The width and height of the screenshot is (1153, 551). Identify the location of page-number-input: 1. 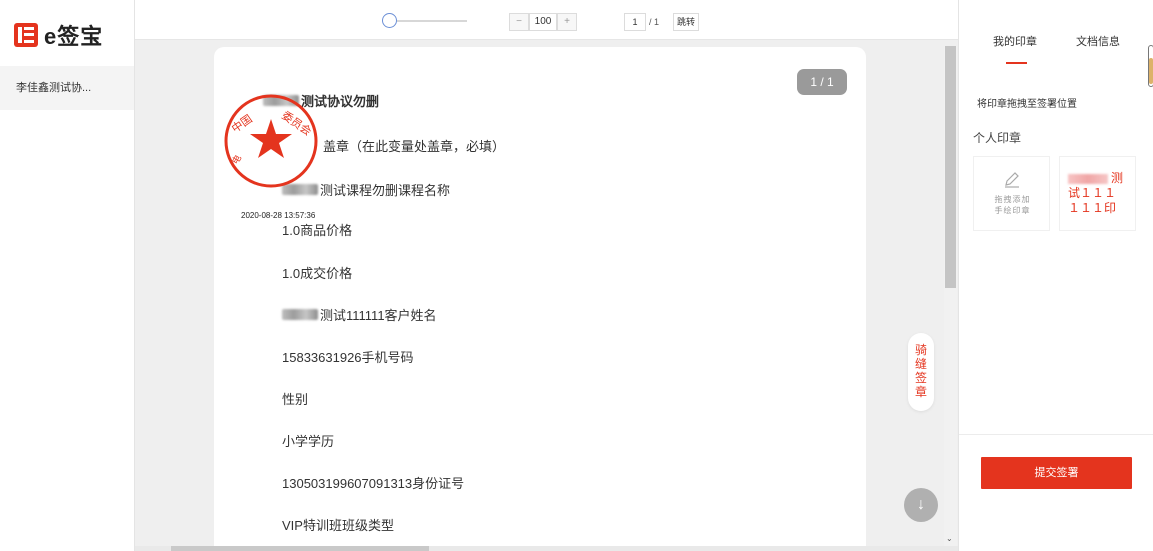
(635, 22).